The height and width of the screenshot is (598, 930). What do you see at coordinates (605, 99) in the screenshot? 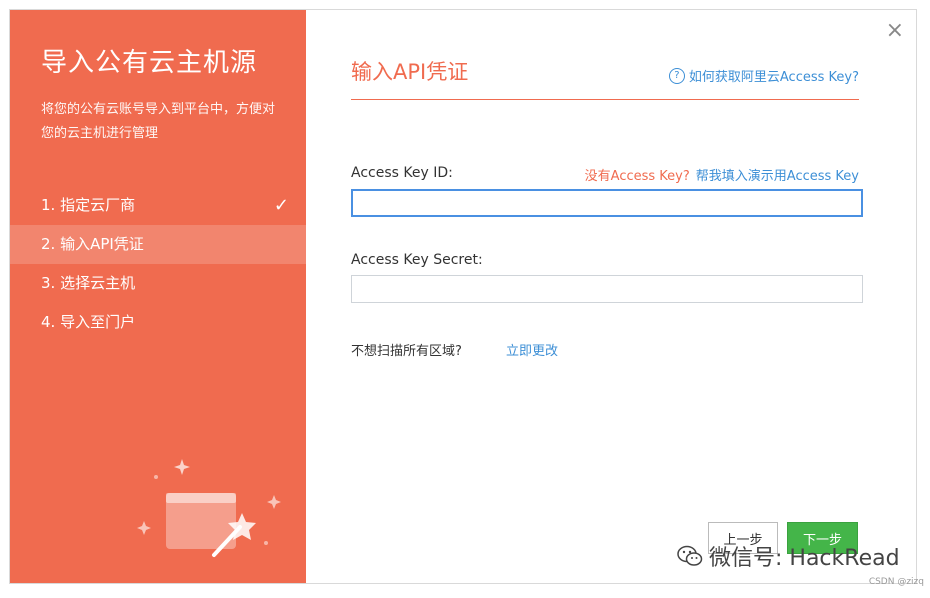
I see `heading-divider` at bounding box center [605, 99].